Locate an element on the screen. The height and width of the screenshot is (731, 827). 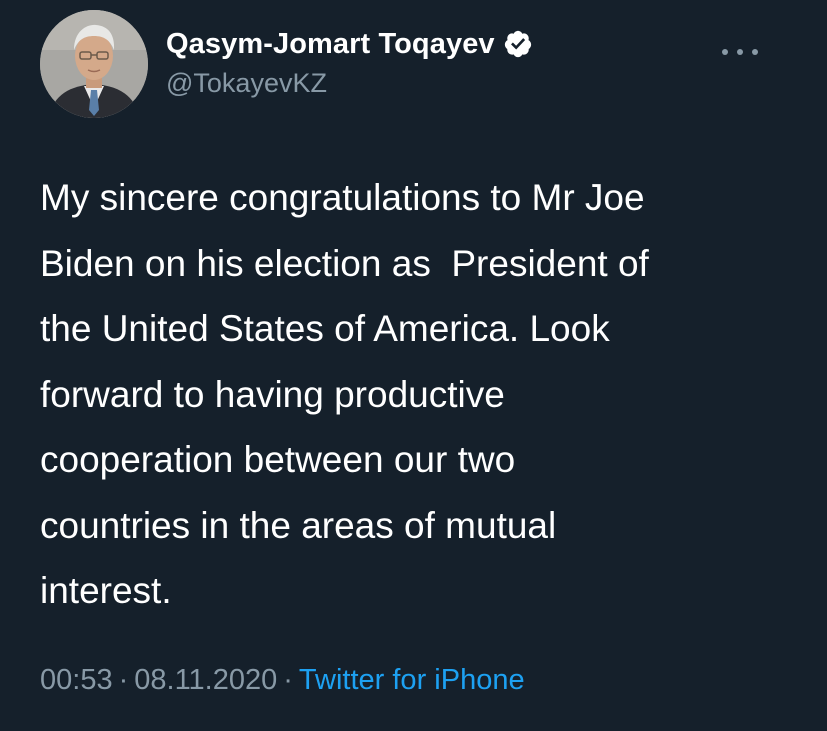
tweet-source-link: Twitter for iPhone is located at coordinates (412, 680).